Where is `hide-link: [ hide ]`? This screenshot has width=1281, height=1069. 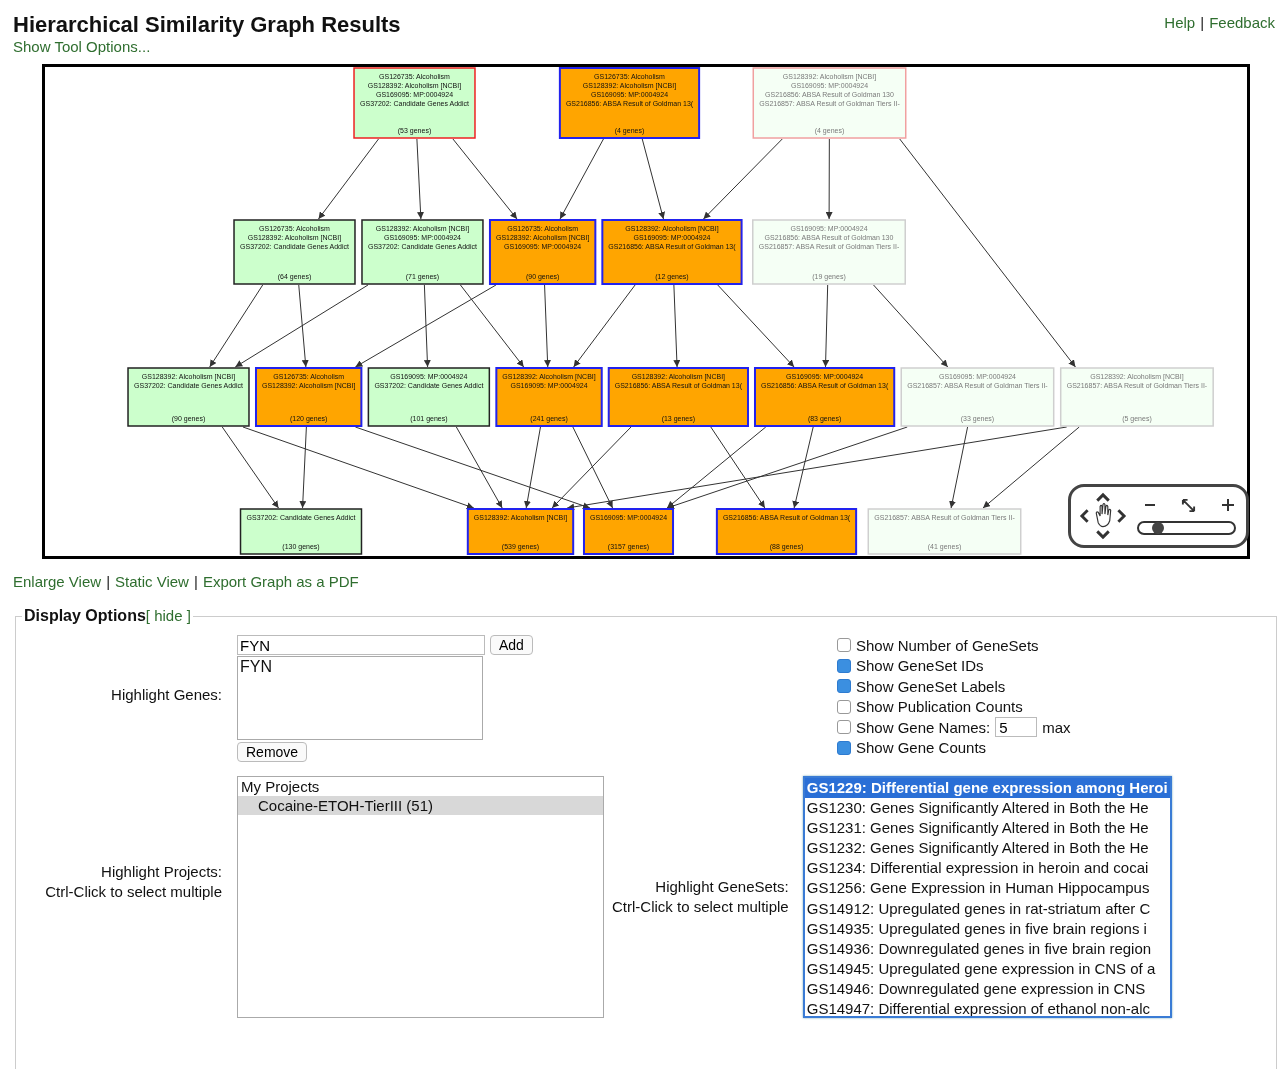 hide-link: [ hide ] is located at coordinates (168, 615).